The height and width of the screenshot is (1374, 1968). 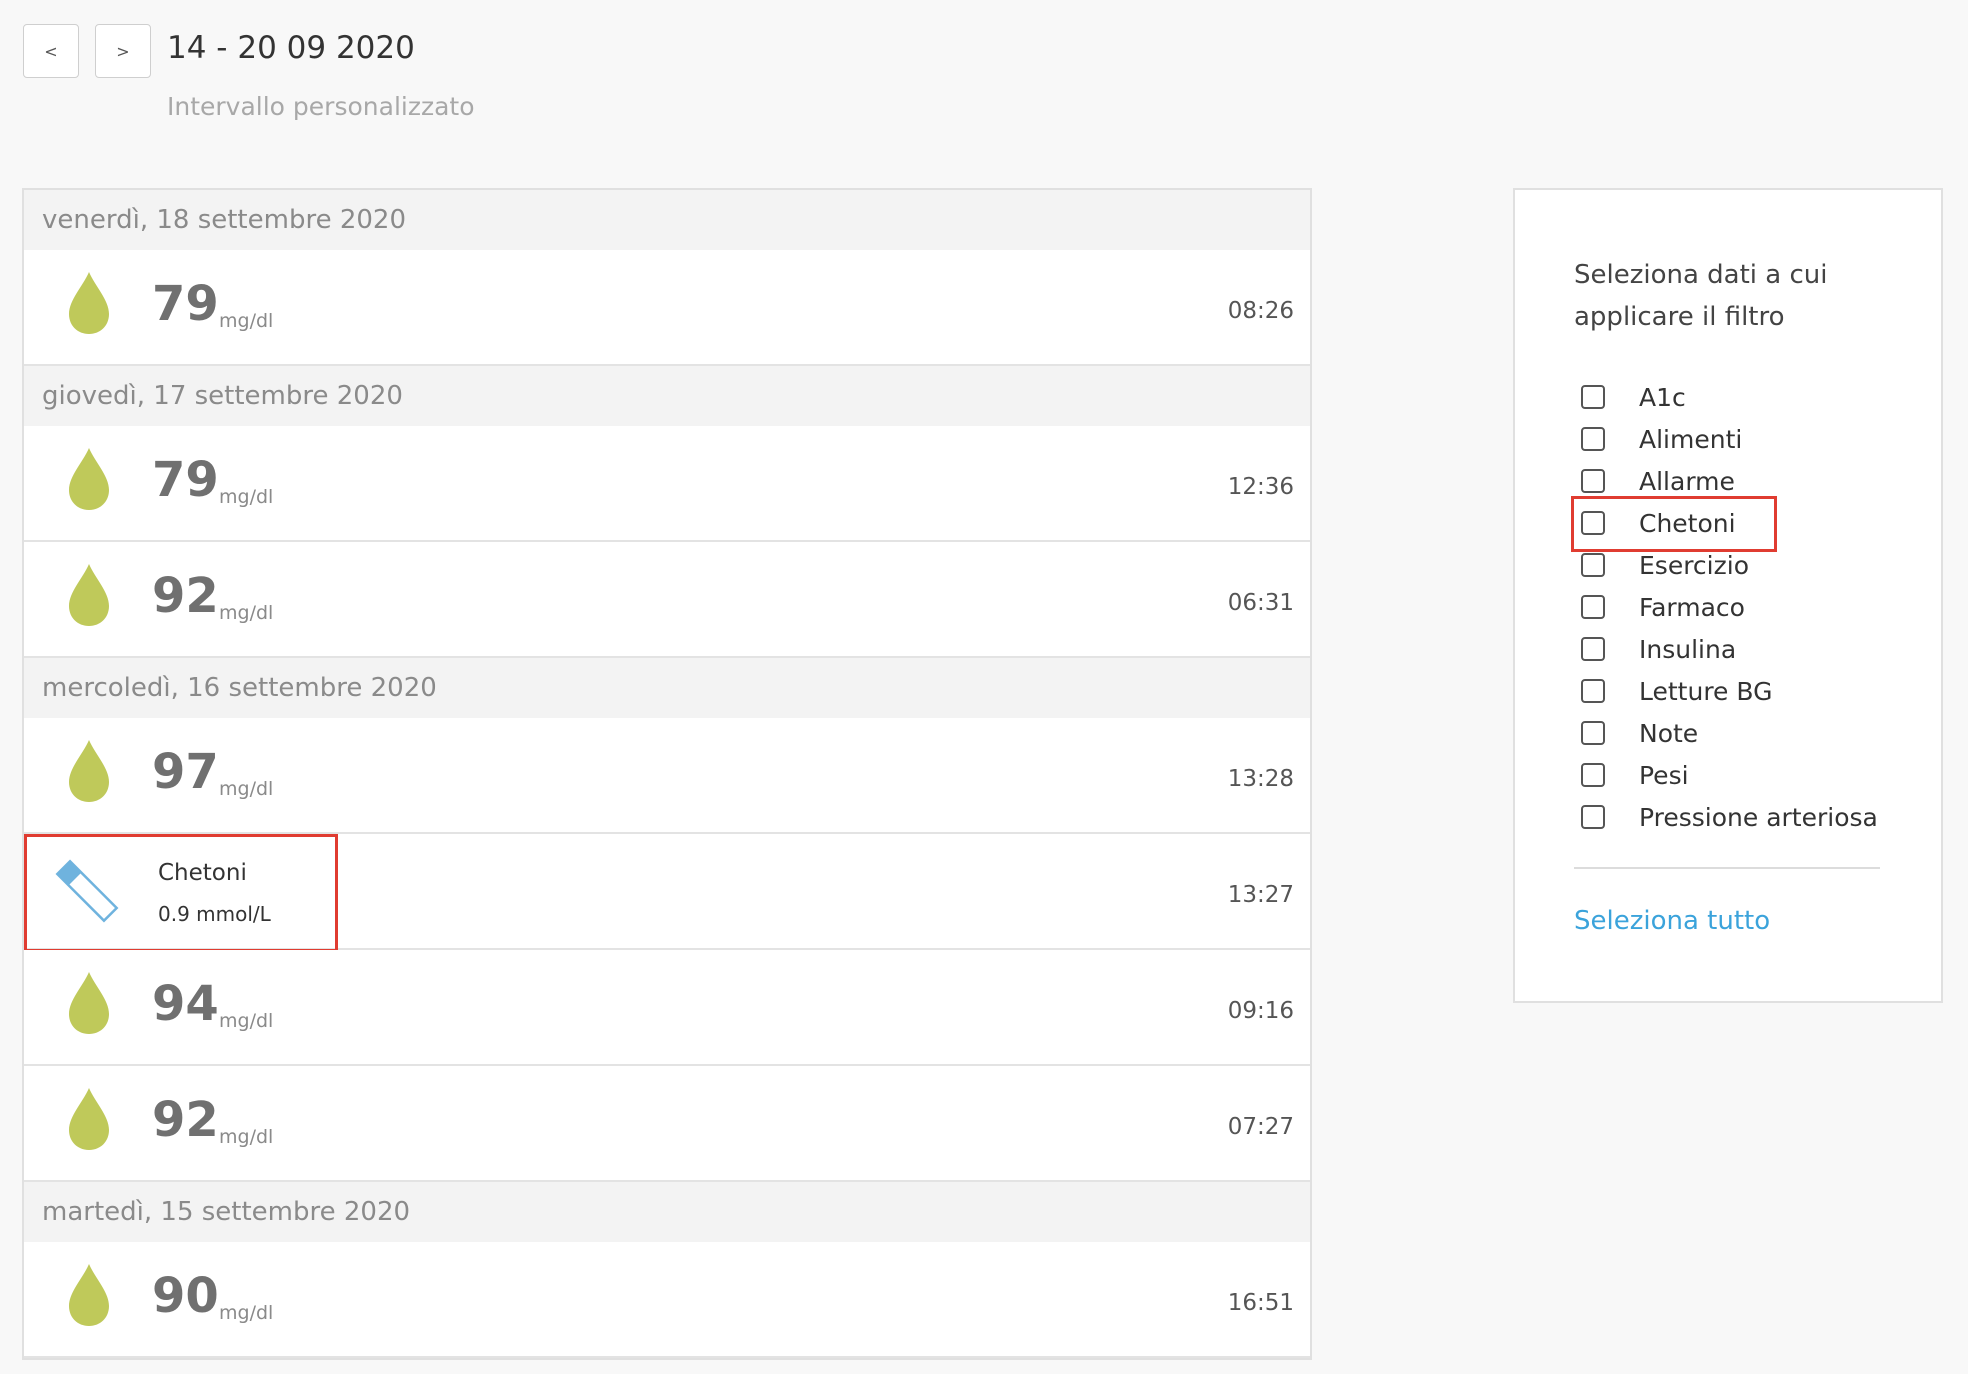 What do you see at coordinates (667, 893) in the screenshot?
I see `ketone-reading-row: Chetoni 0.9 mmol/L 13:27` at bounding box center [667, 893].